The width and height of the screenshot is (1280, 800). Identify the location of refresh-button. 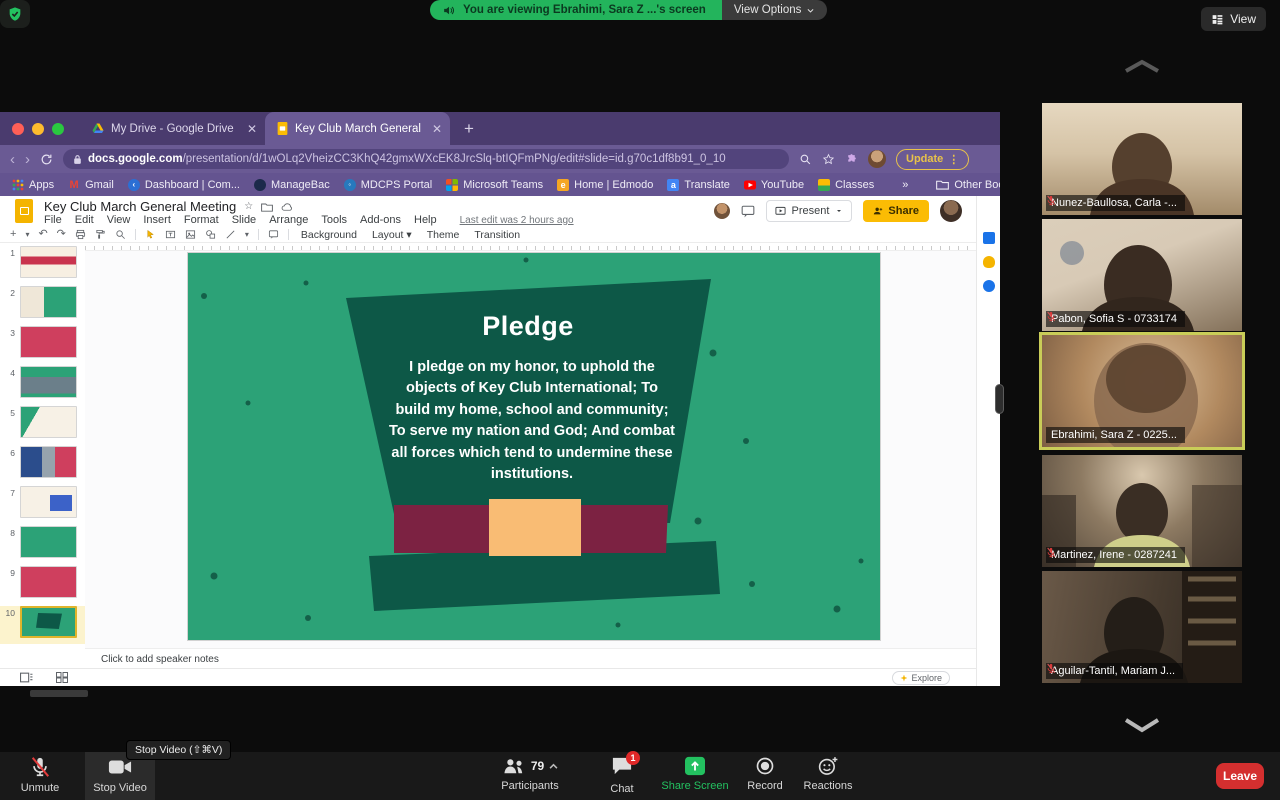
(46, 159).